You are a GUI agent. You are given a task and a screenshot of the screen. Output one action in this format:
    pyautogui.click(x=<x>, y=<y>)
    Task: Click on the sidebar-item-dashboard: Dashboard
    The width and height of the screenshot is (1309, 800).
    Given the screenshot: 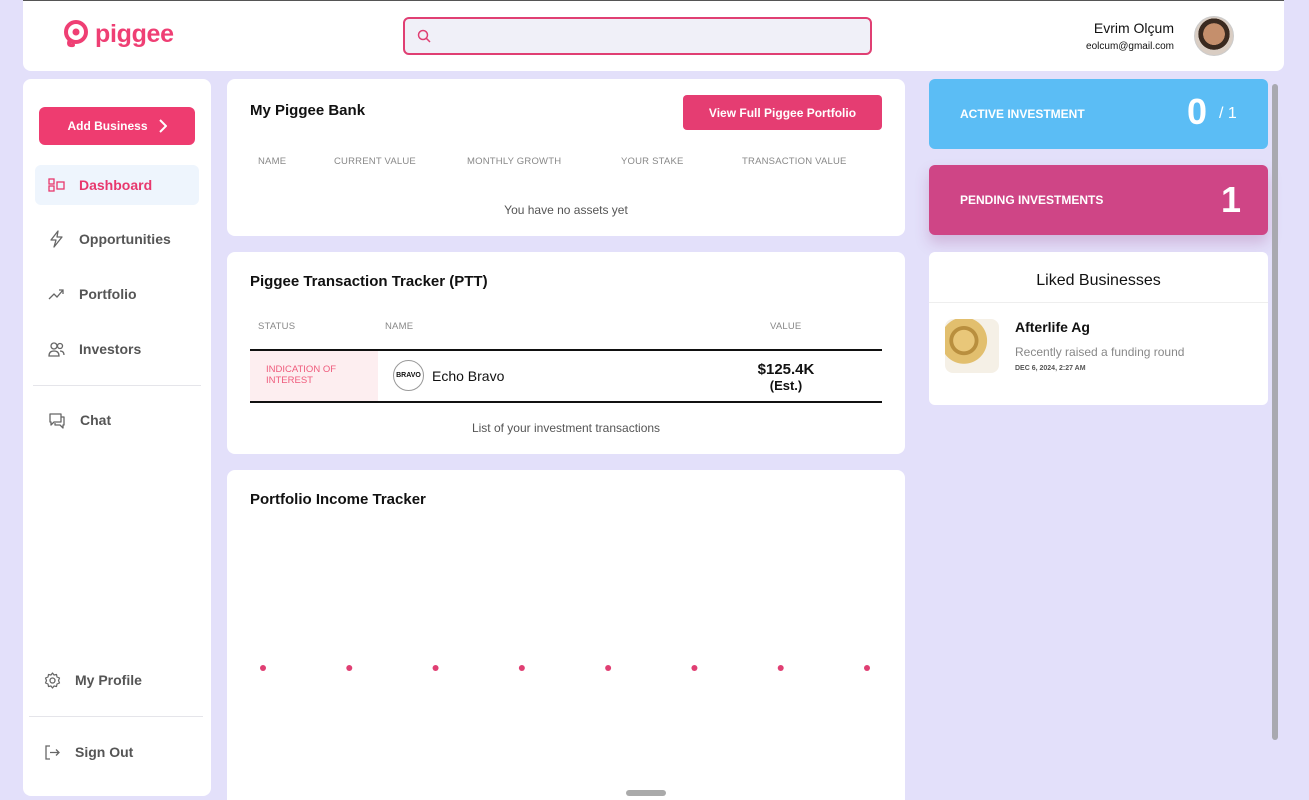 What is the action you would take?
    pyautogui.click(x=117, y=185)
    